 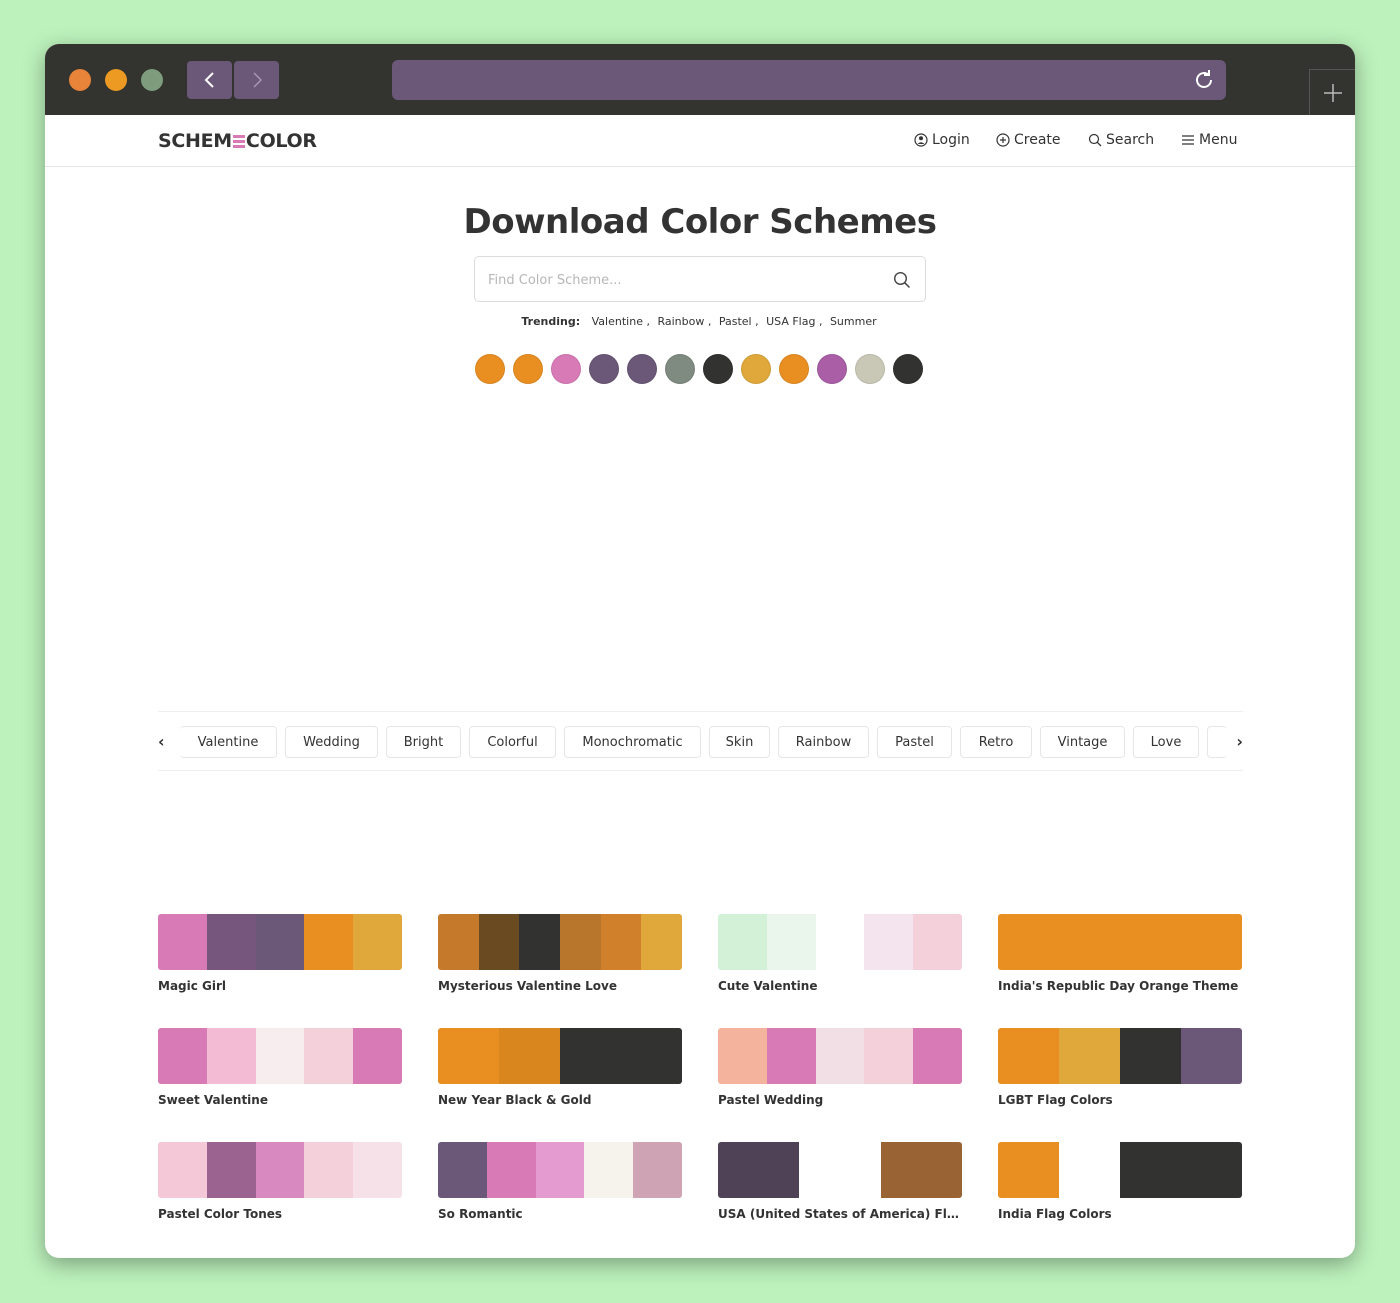 I want to click on nav-login: Login, so click(x=942, y=140).